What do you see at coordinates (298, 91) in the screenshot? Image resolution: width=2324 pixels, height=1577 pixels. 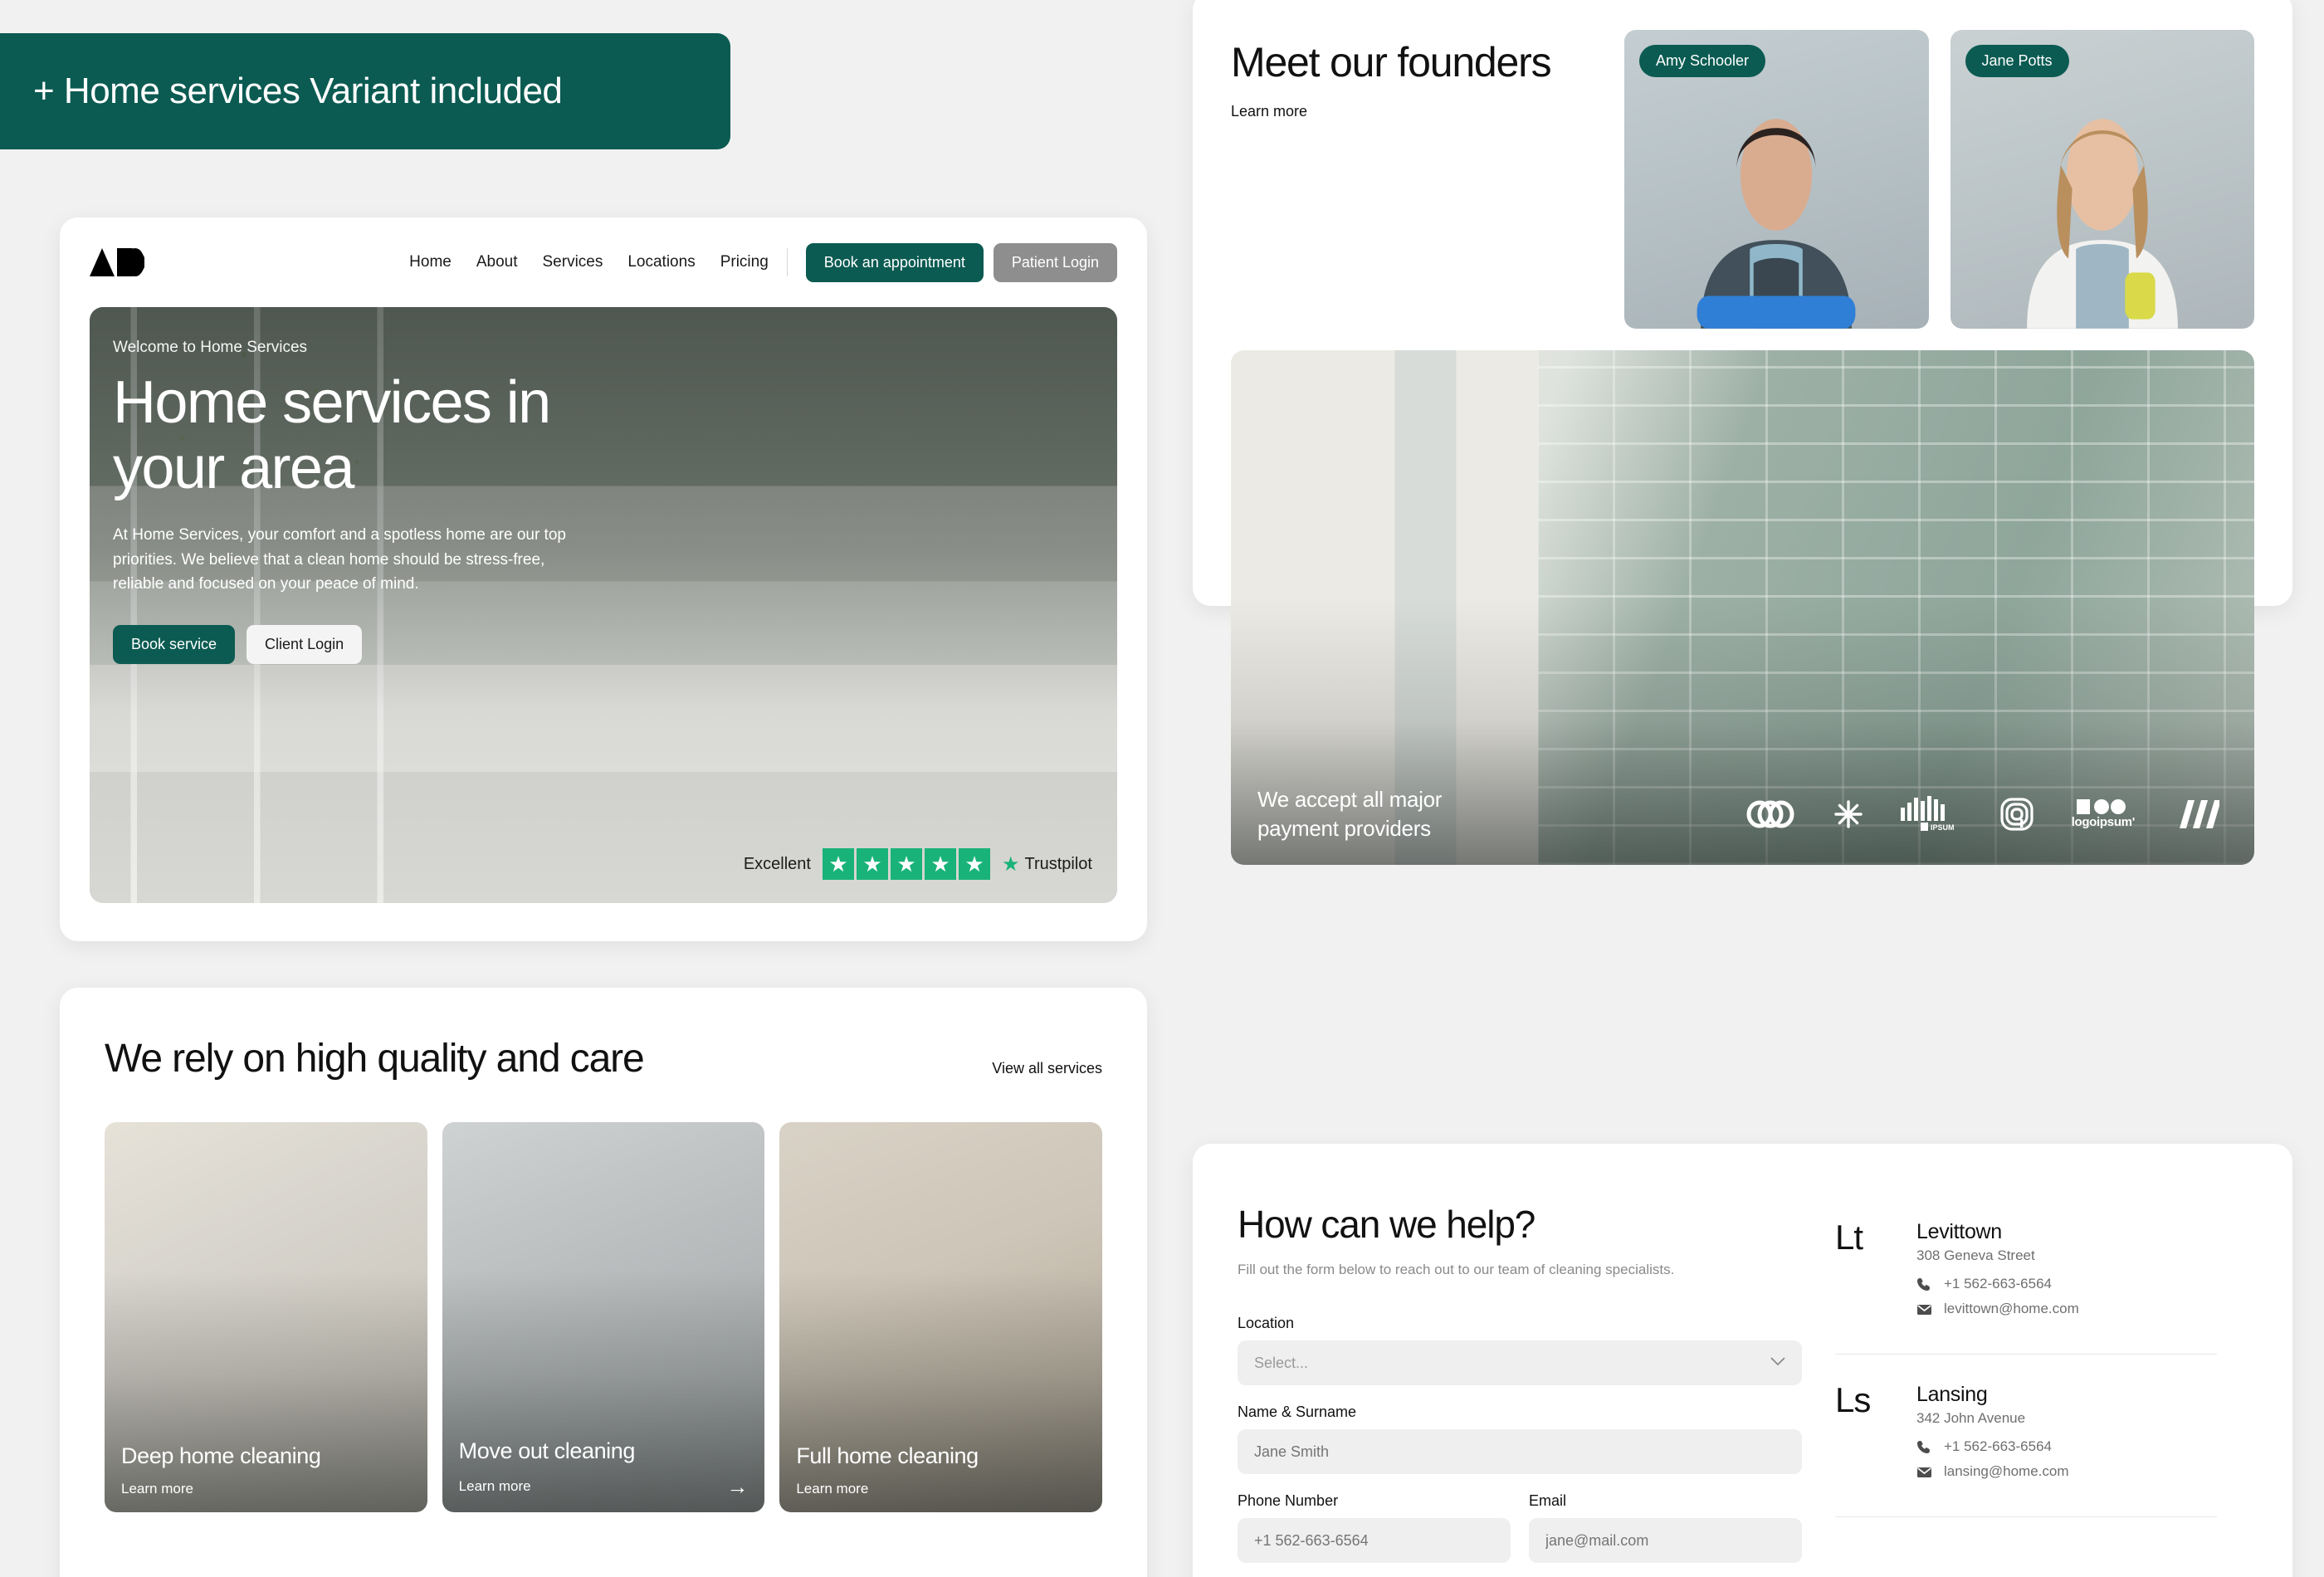 I see `variant-badge-label: + Home services Variant included` at bounding box center [298, 91].